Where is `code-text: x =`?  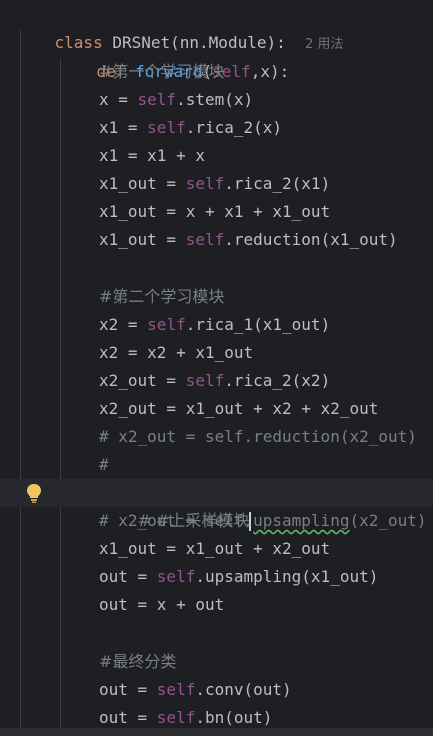 code-text: x = is located at coordinates (118, 99).